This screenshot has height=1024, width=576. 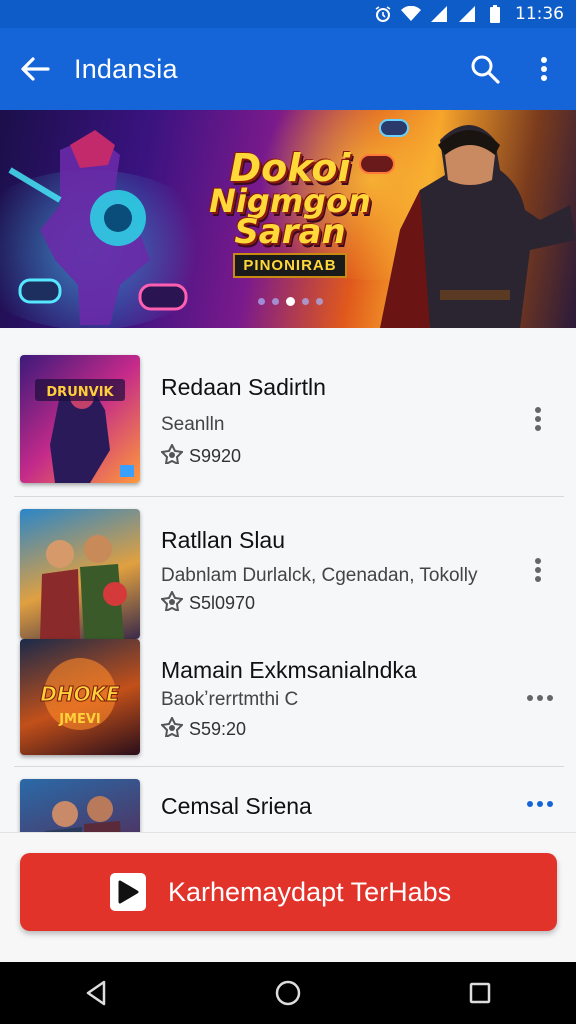 I want to click on game-price: S5l0970, so click(x=207, y=602).